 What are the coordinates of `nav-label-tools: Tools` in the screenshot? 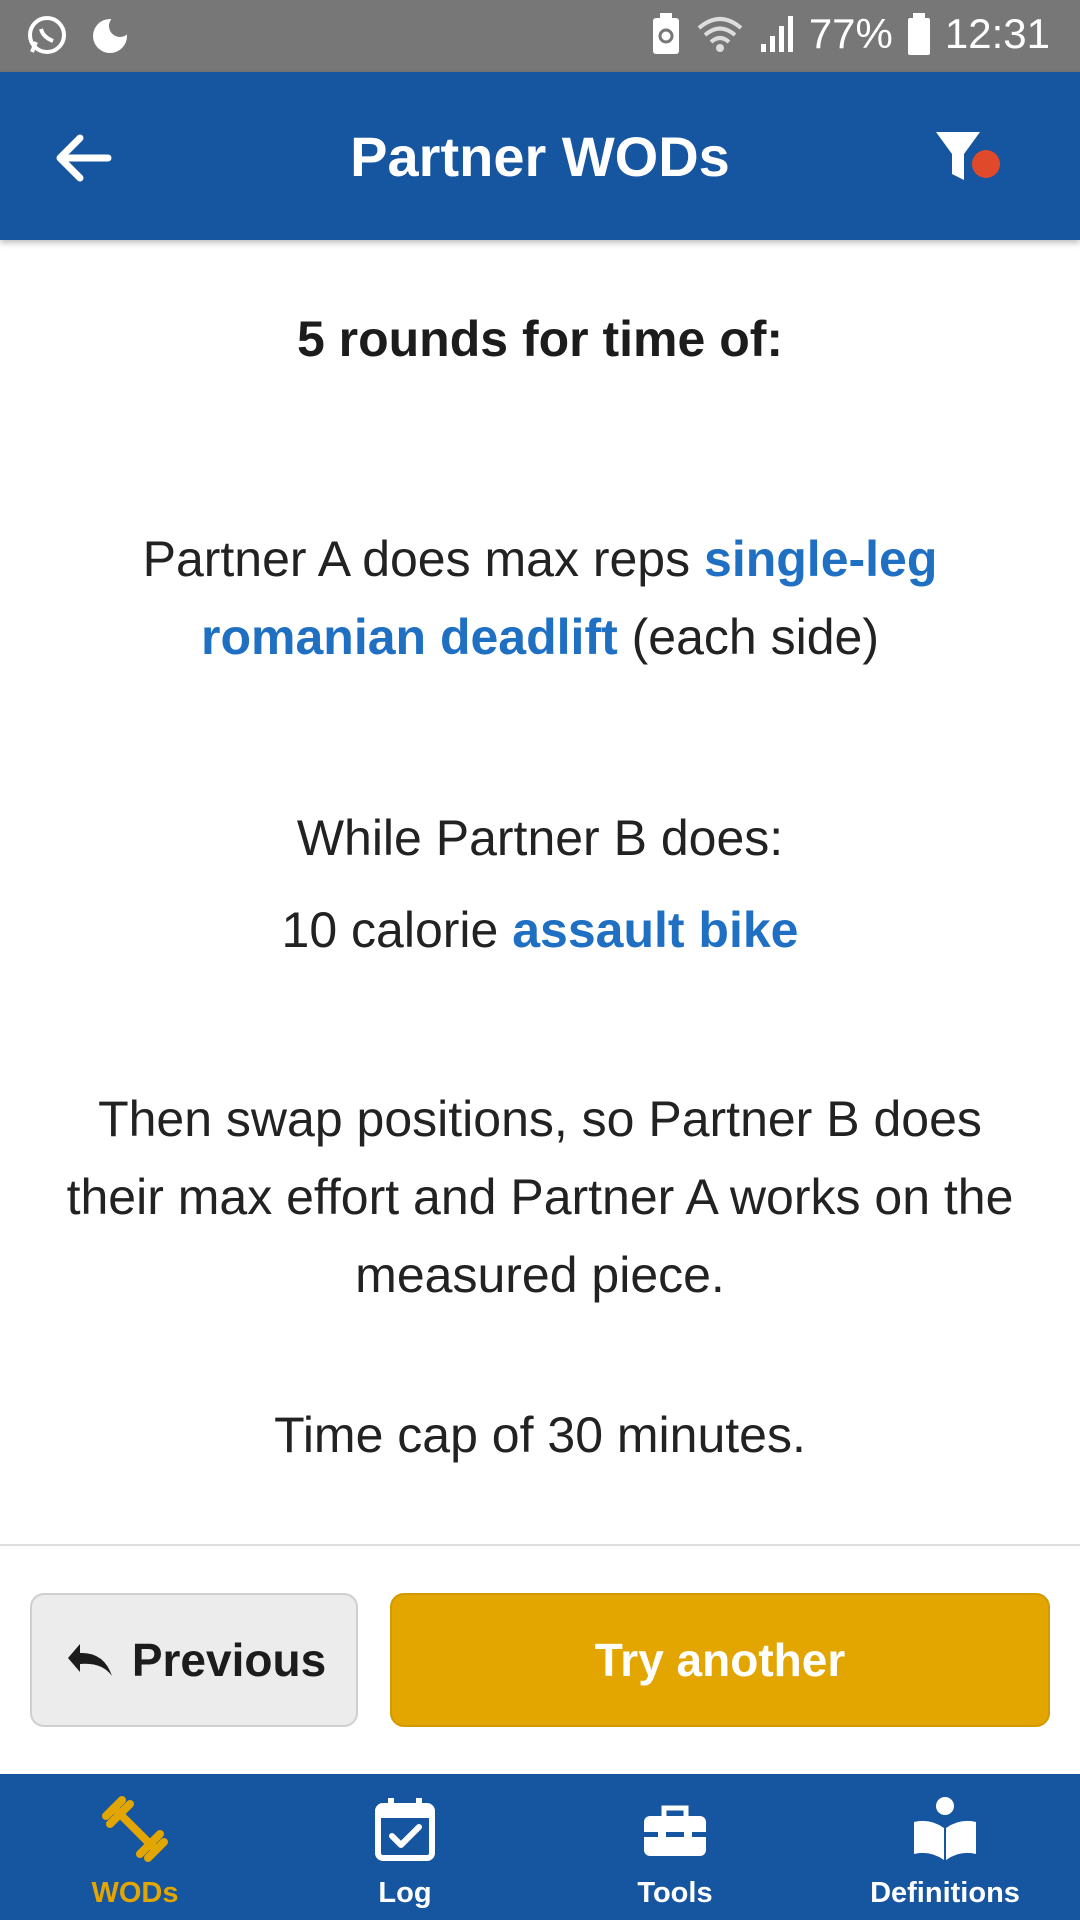 It's located at (675, 1893).